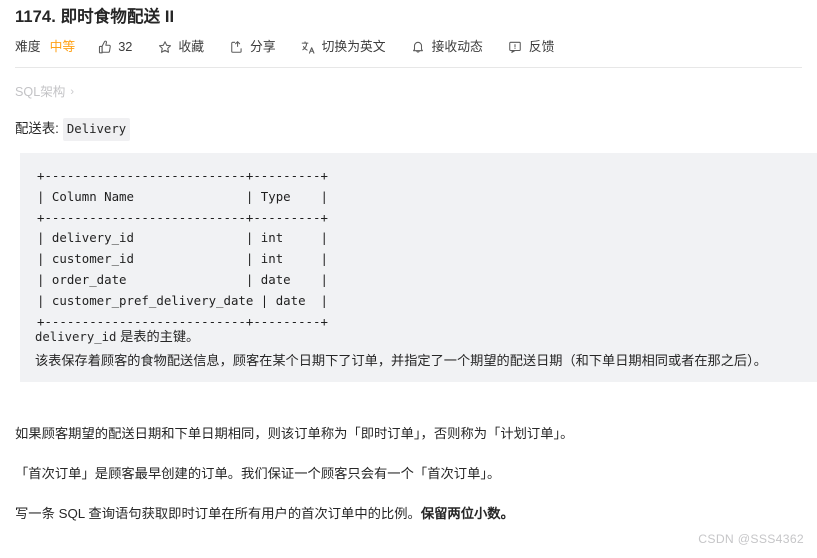  I want to click on bell-icon, so click(418, 47).